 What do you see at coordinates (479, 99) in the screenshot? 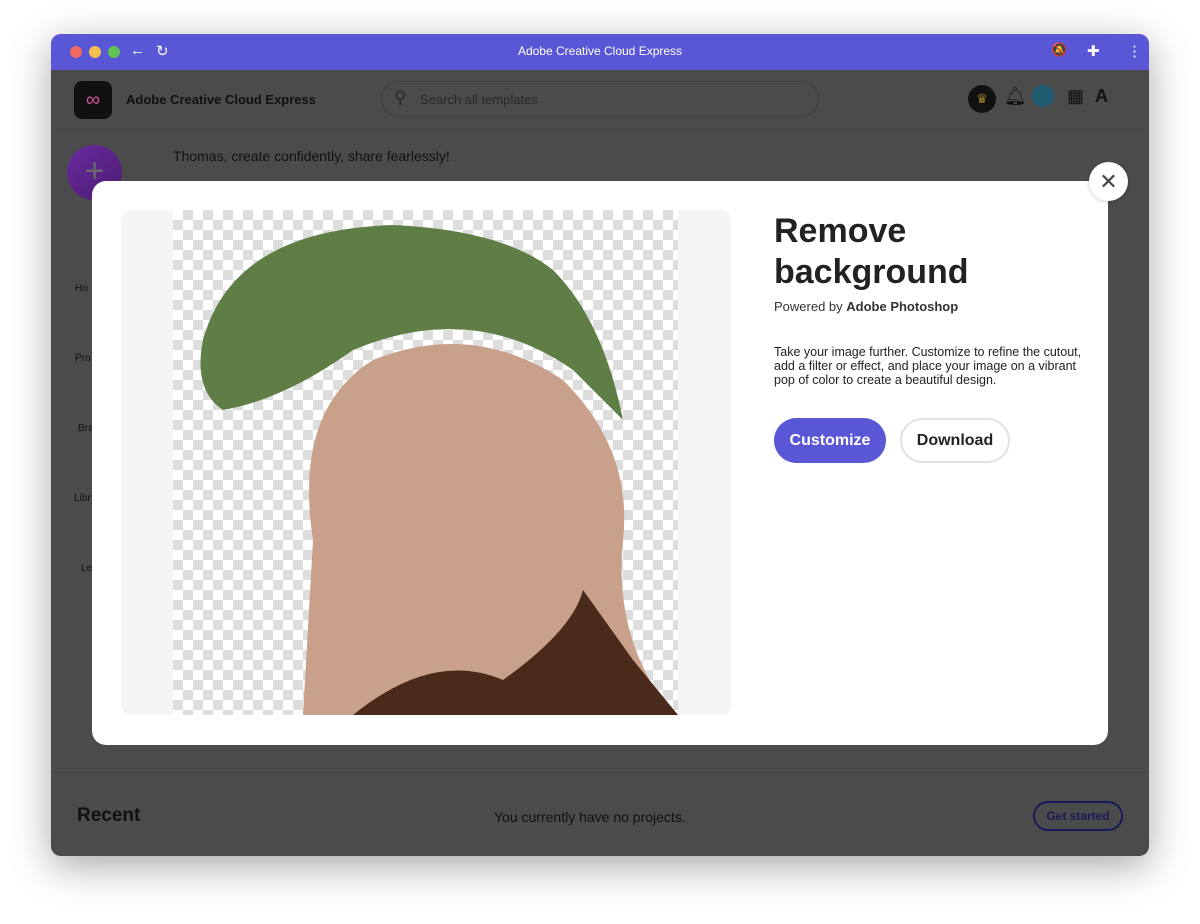
I see `search-placeholder: Search all templates` at bounding box center [479, 99].